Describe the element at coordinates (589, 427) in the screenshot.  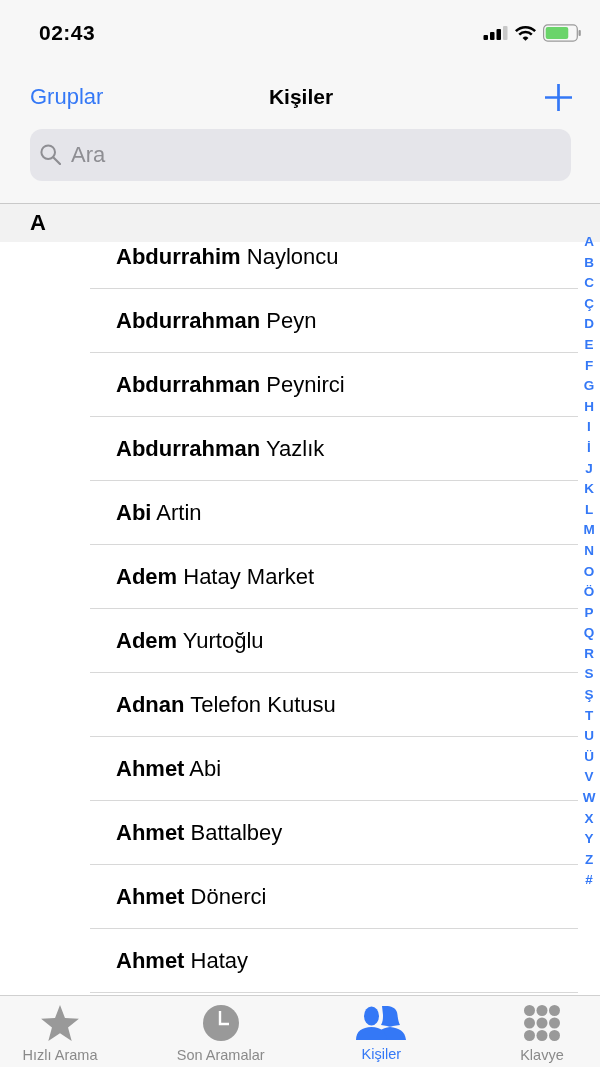
I see `index-letter: I` at that location.